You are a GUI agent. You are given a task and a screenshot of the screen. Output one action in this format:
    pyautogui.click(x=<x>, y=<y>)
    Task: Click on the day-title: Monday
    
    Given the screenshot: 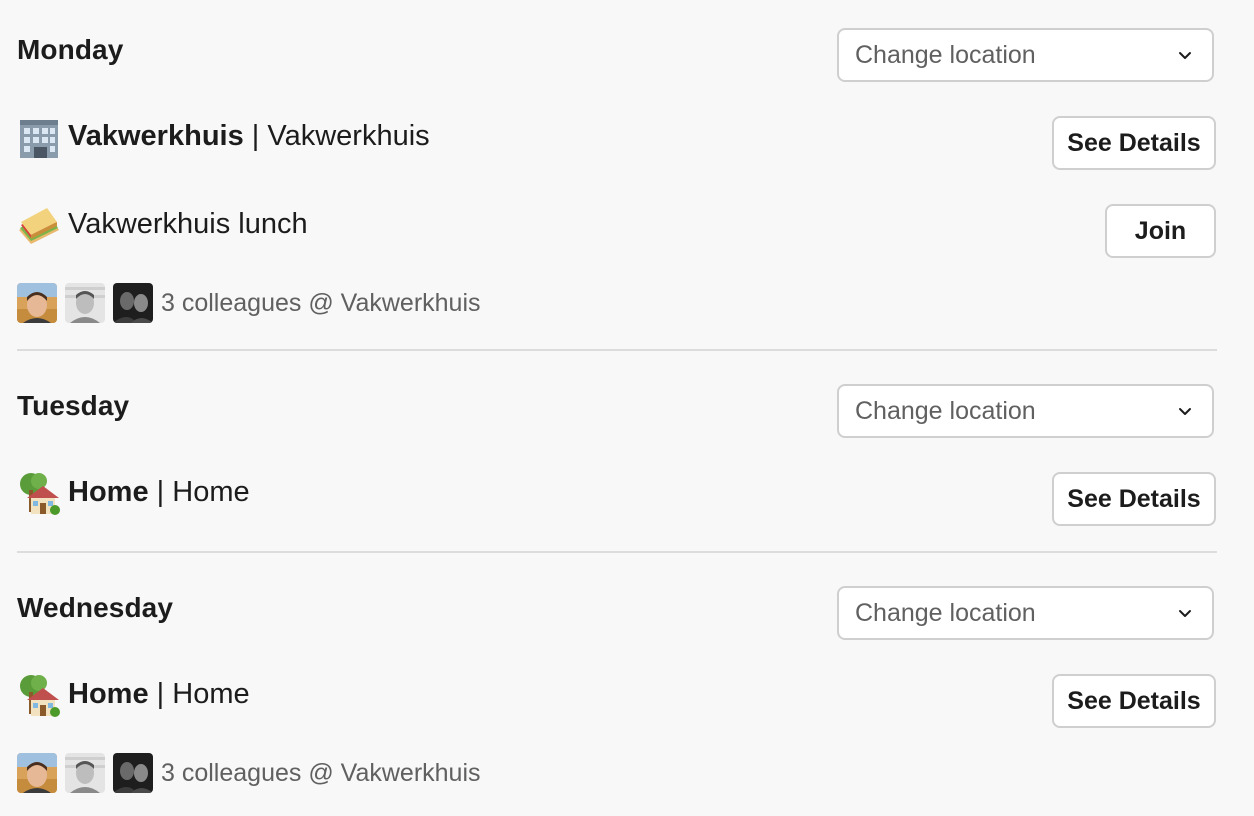 What is the action you would take?
    pyautogui.click(x=70, y=49)
    